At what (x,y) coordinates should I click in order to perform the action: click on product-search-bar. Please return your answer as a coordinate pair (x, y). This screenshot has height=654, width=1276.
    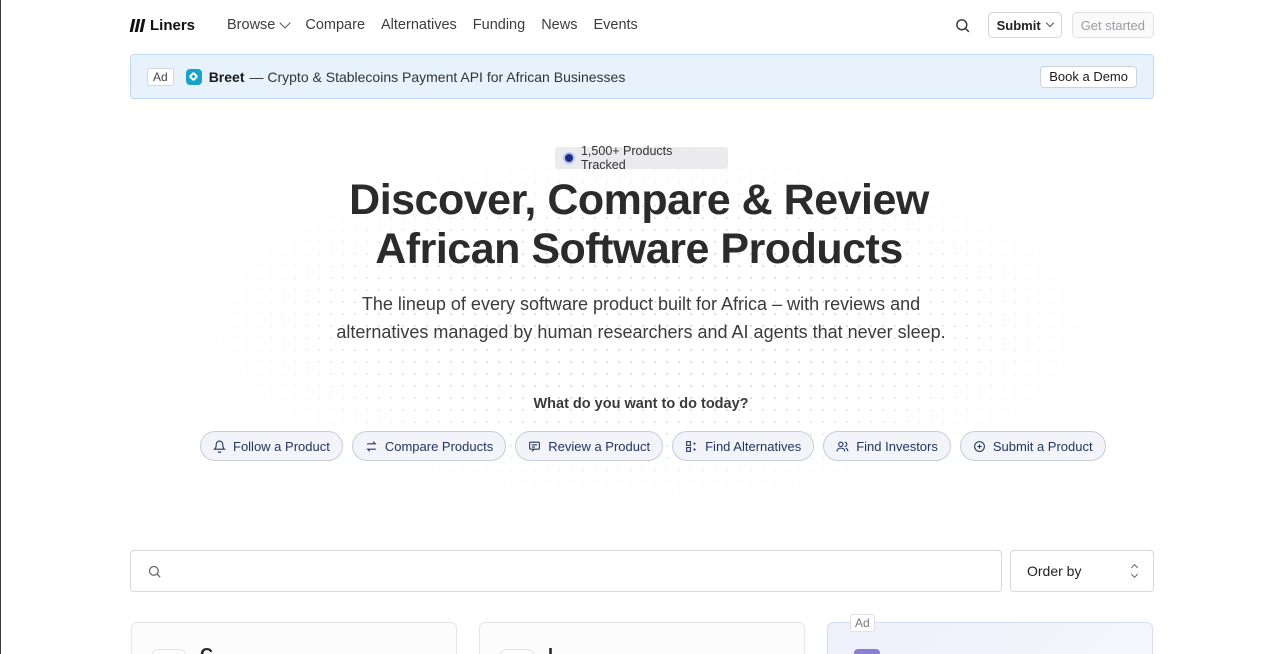
    Looking at the image, I should click on (566, 571).